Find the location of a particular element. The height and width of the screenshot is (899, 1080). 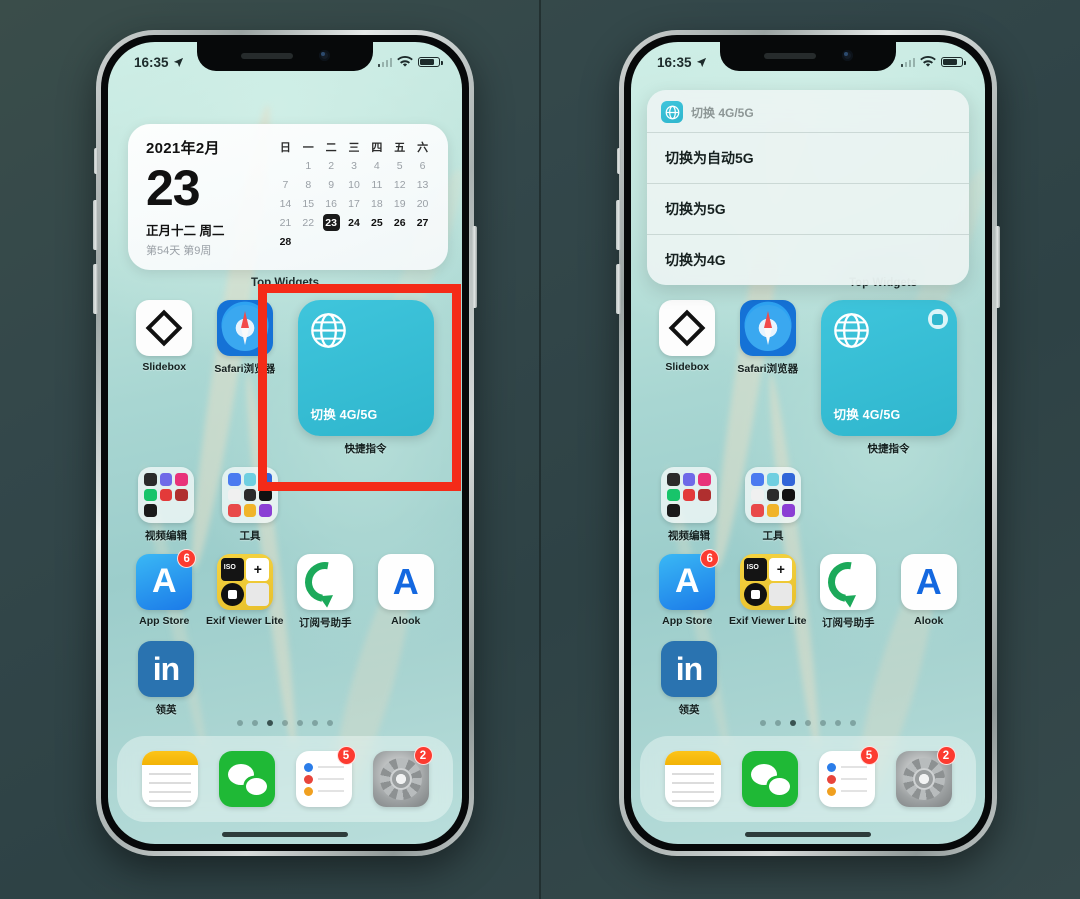

widget-section-label: Top Widgets is located at coordinates (285, 283).